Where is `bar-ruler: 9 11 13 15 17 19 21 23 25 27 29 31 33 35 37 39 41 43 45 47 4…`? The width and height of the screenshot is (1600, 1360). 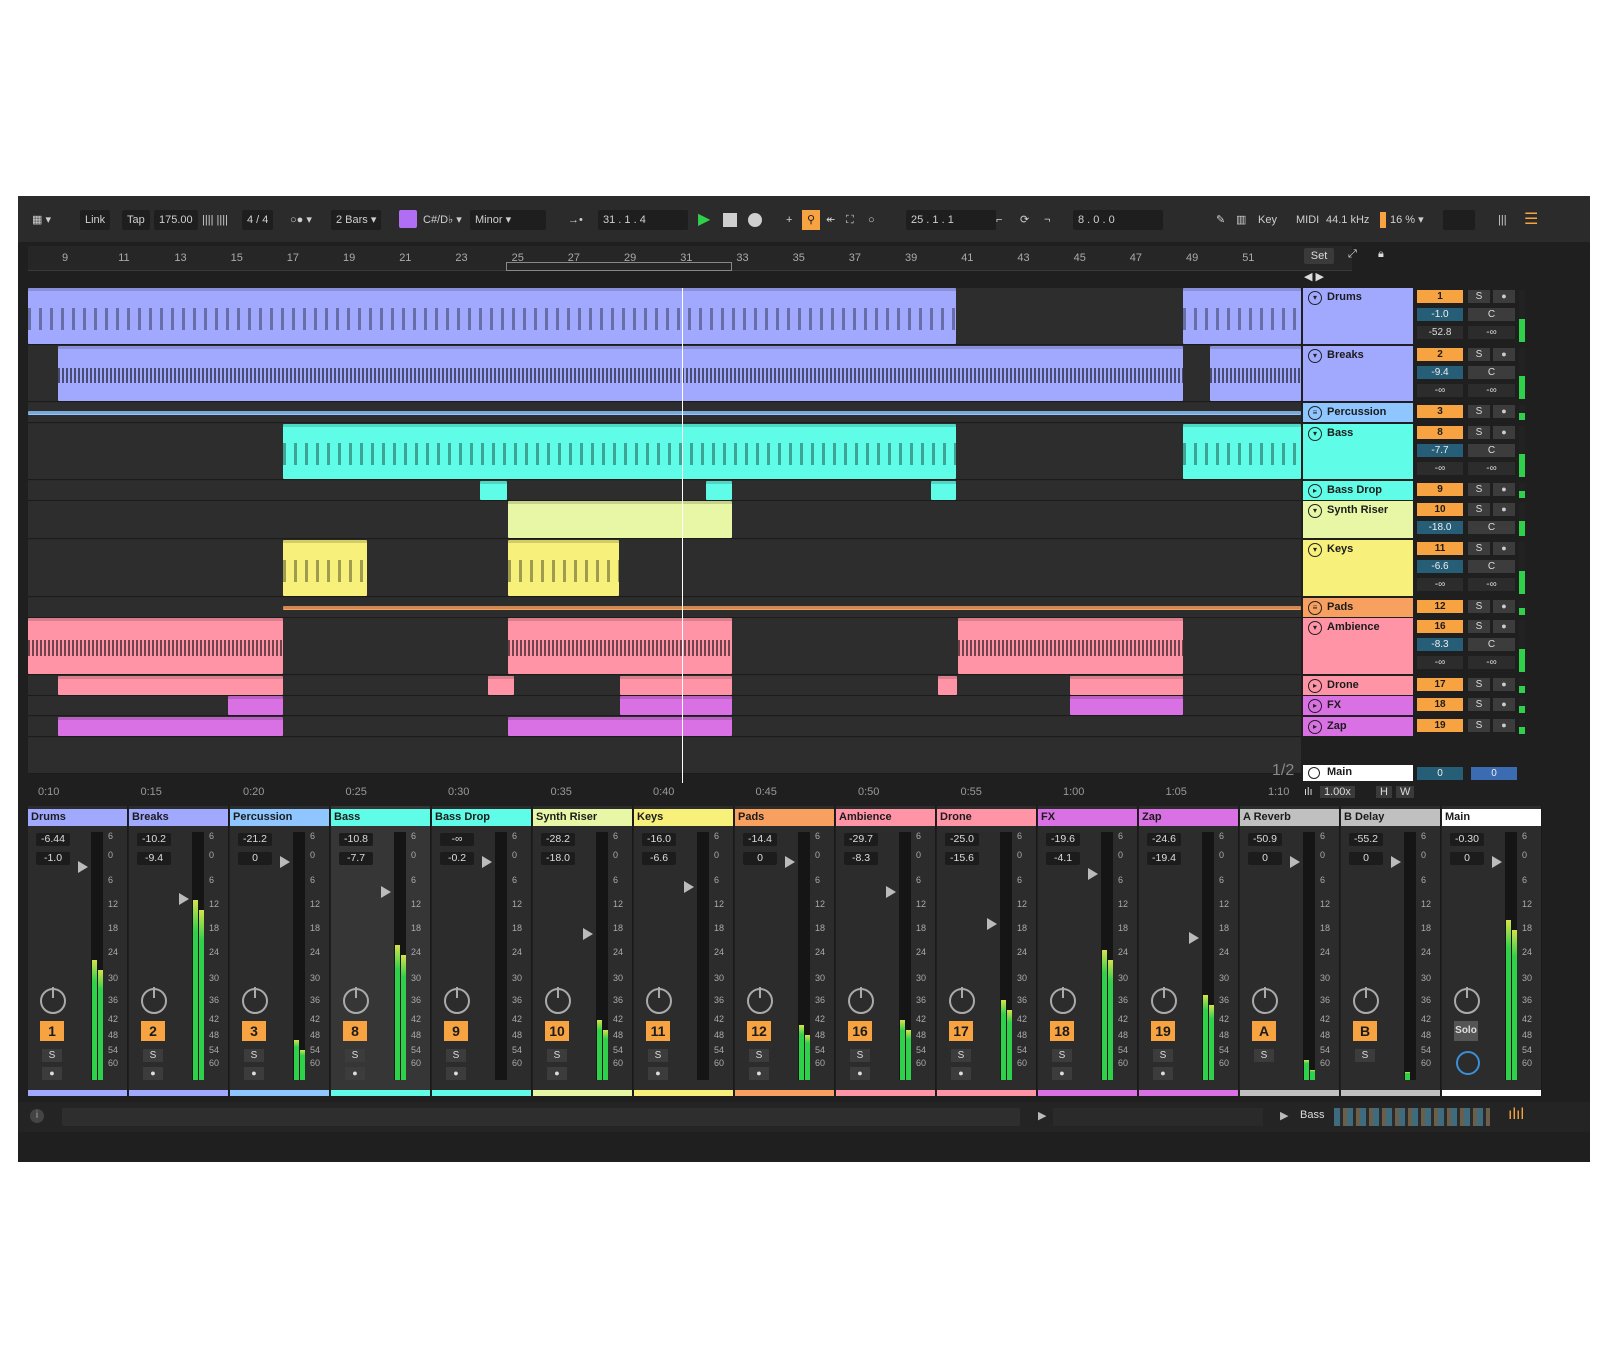
bar-ruler: 9 11 13 15 17 19 21 23 25 27 29 31 33 35 37 39 41 43 45 47 4… is located at coordinates (690, 258).